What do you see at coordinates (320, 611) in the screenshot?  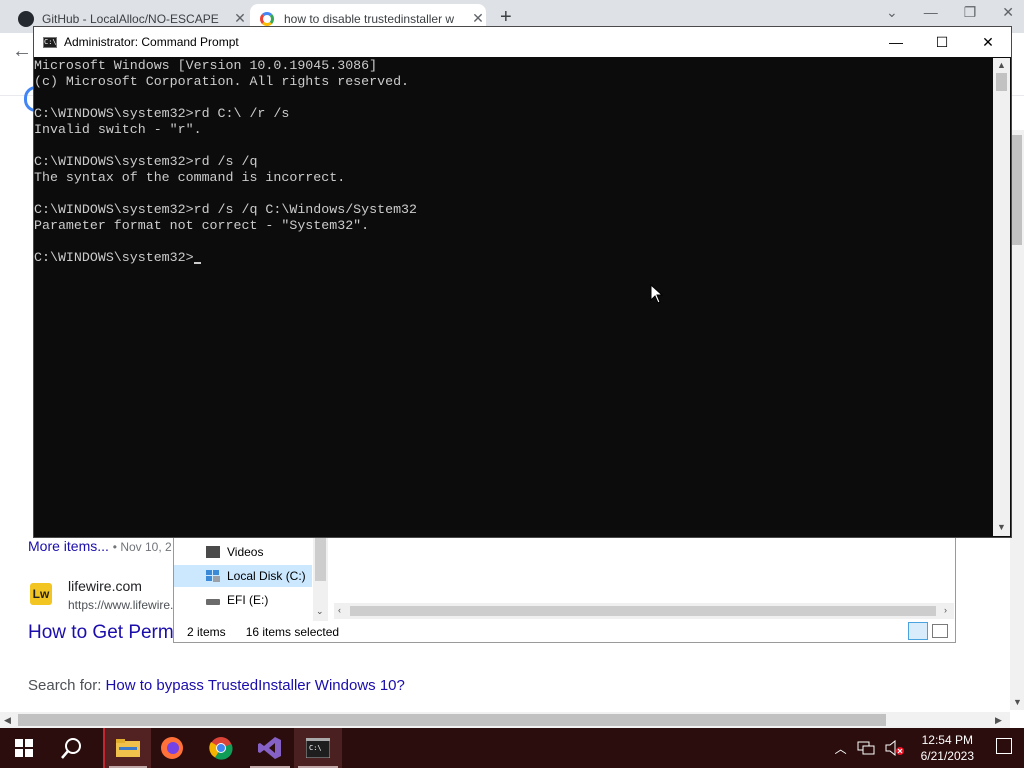 I see `nav-scroll-down-icon: ⌄` at bounding box center [320, 611].